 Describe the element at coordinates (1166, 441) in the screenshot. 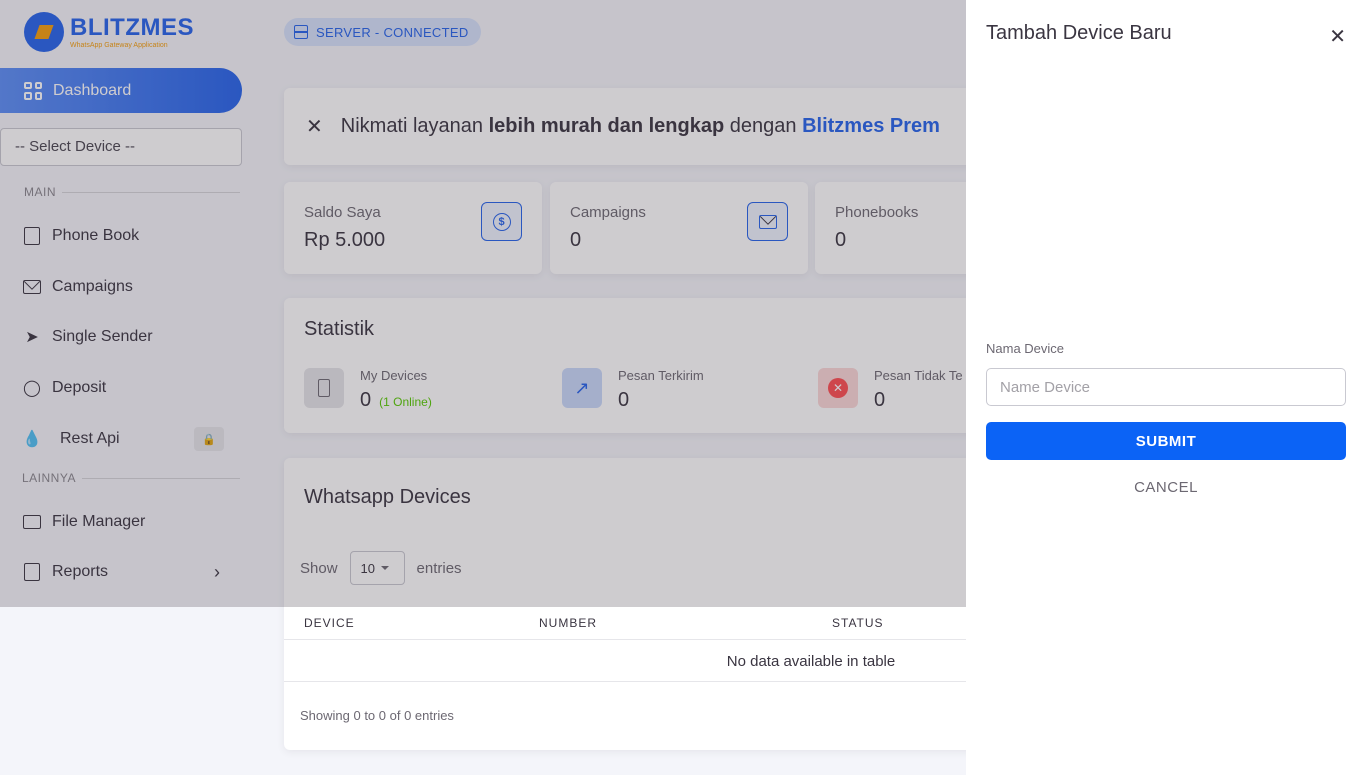

I see `submit-button: SUBMIT` at that location.